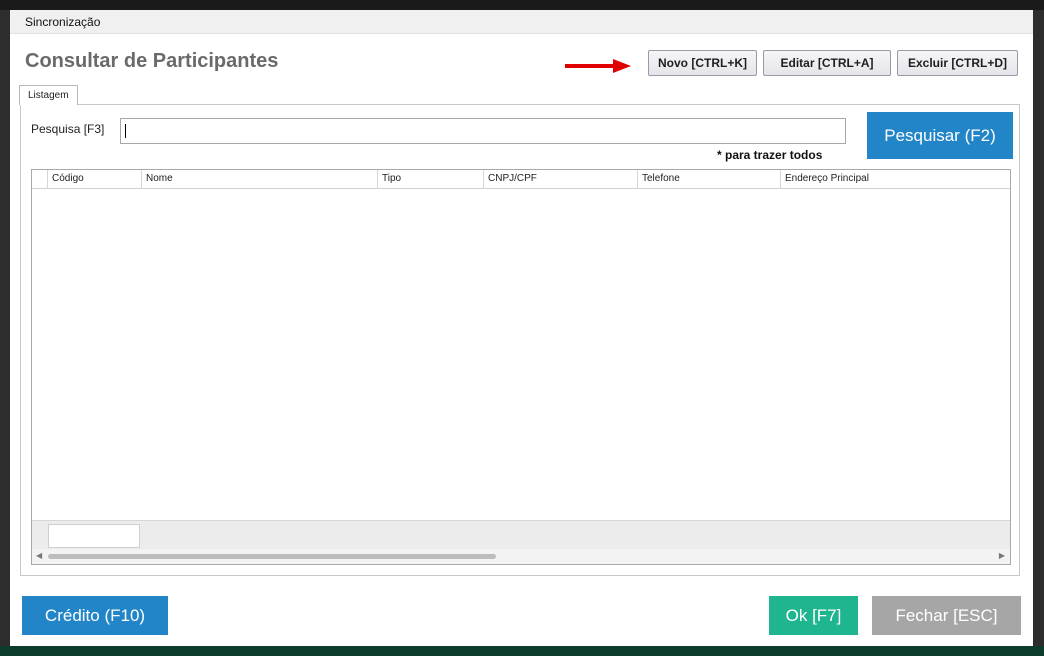 The image size is (1044, 656). Describe the element at coordinates (770, 155) in the screenshot. I see `search-hint: * para trazer todos` at that location.